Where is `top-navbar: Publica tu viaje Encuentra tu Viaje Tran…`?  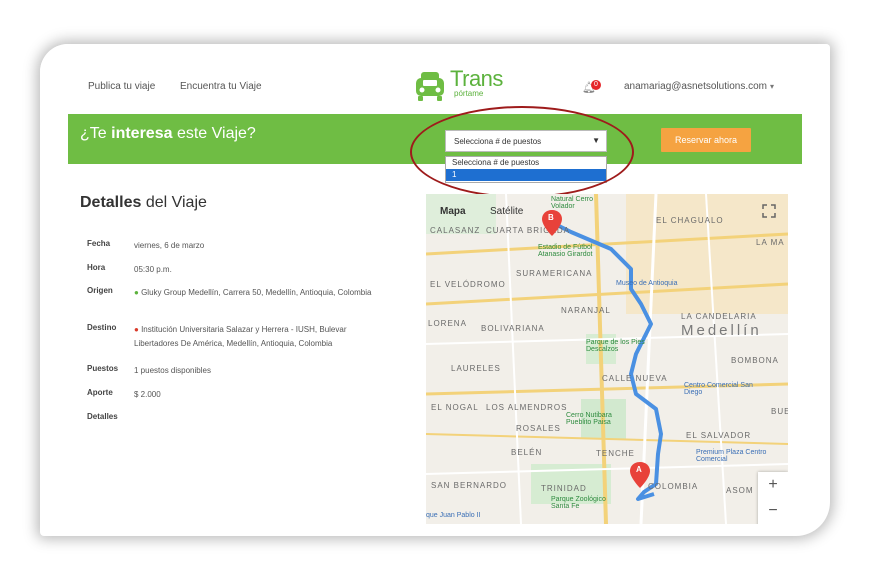
top-navbar: Publica tu viaje Encuentra tu Viaje Tran… is located at coordinates (435, 78).